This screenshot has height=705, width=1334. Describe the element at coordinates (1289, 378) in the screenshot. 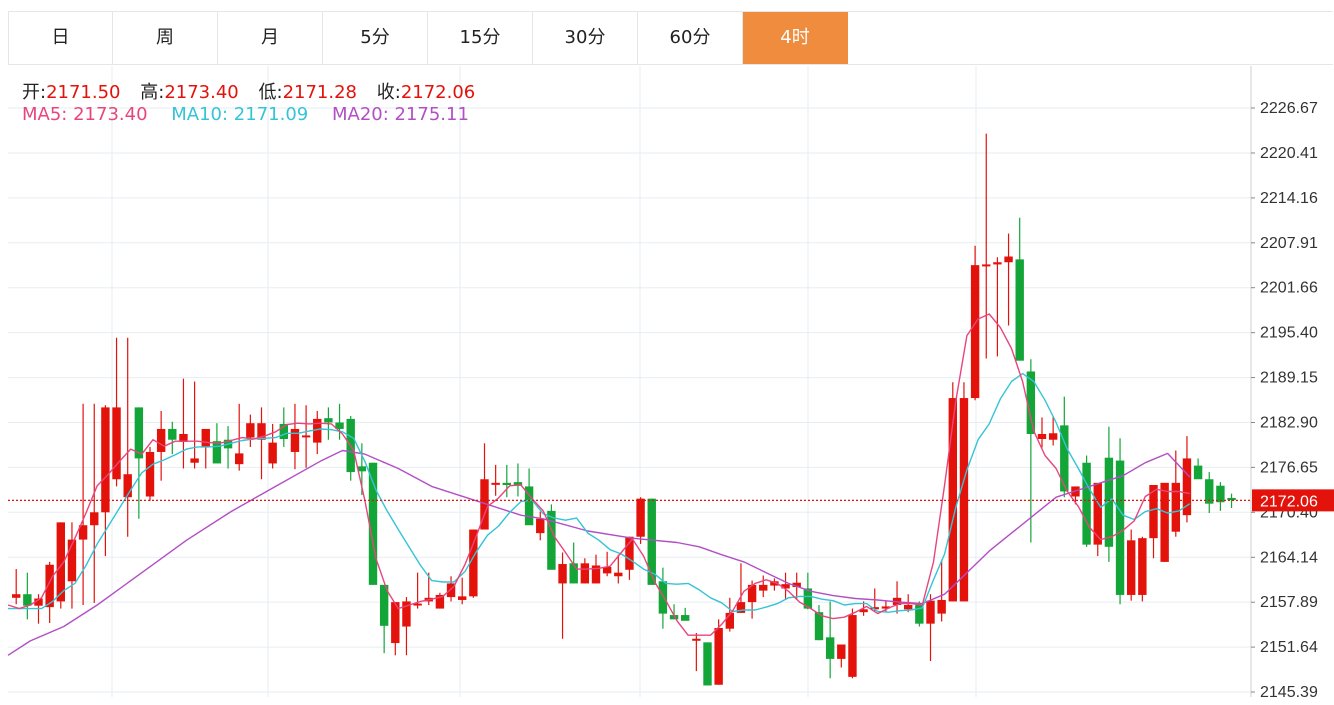

I see `y-tick-label: 2189.15` at that location.